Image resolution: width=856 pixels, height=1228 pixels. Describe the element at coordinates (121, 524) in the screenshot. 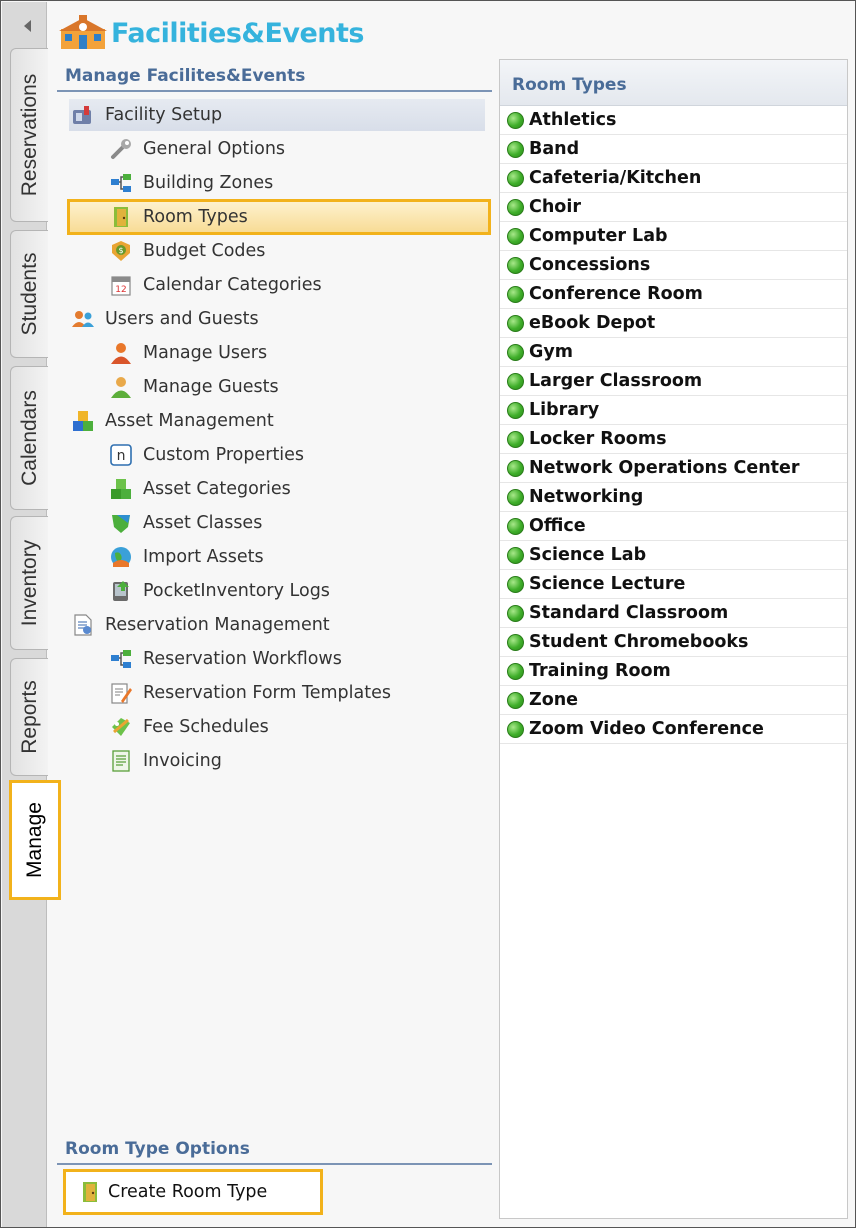

I see `shield-icon` at that location.